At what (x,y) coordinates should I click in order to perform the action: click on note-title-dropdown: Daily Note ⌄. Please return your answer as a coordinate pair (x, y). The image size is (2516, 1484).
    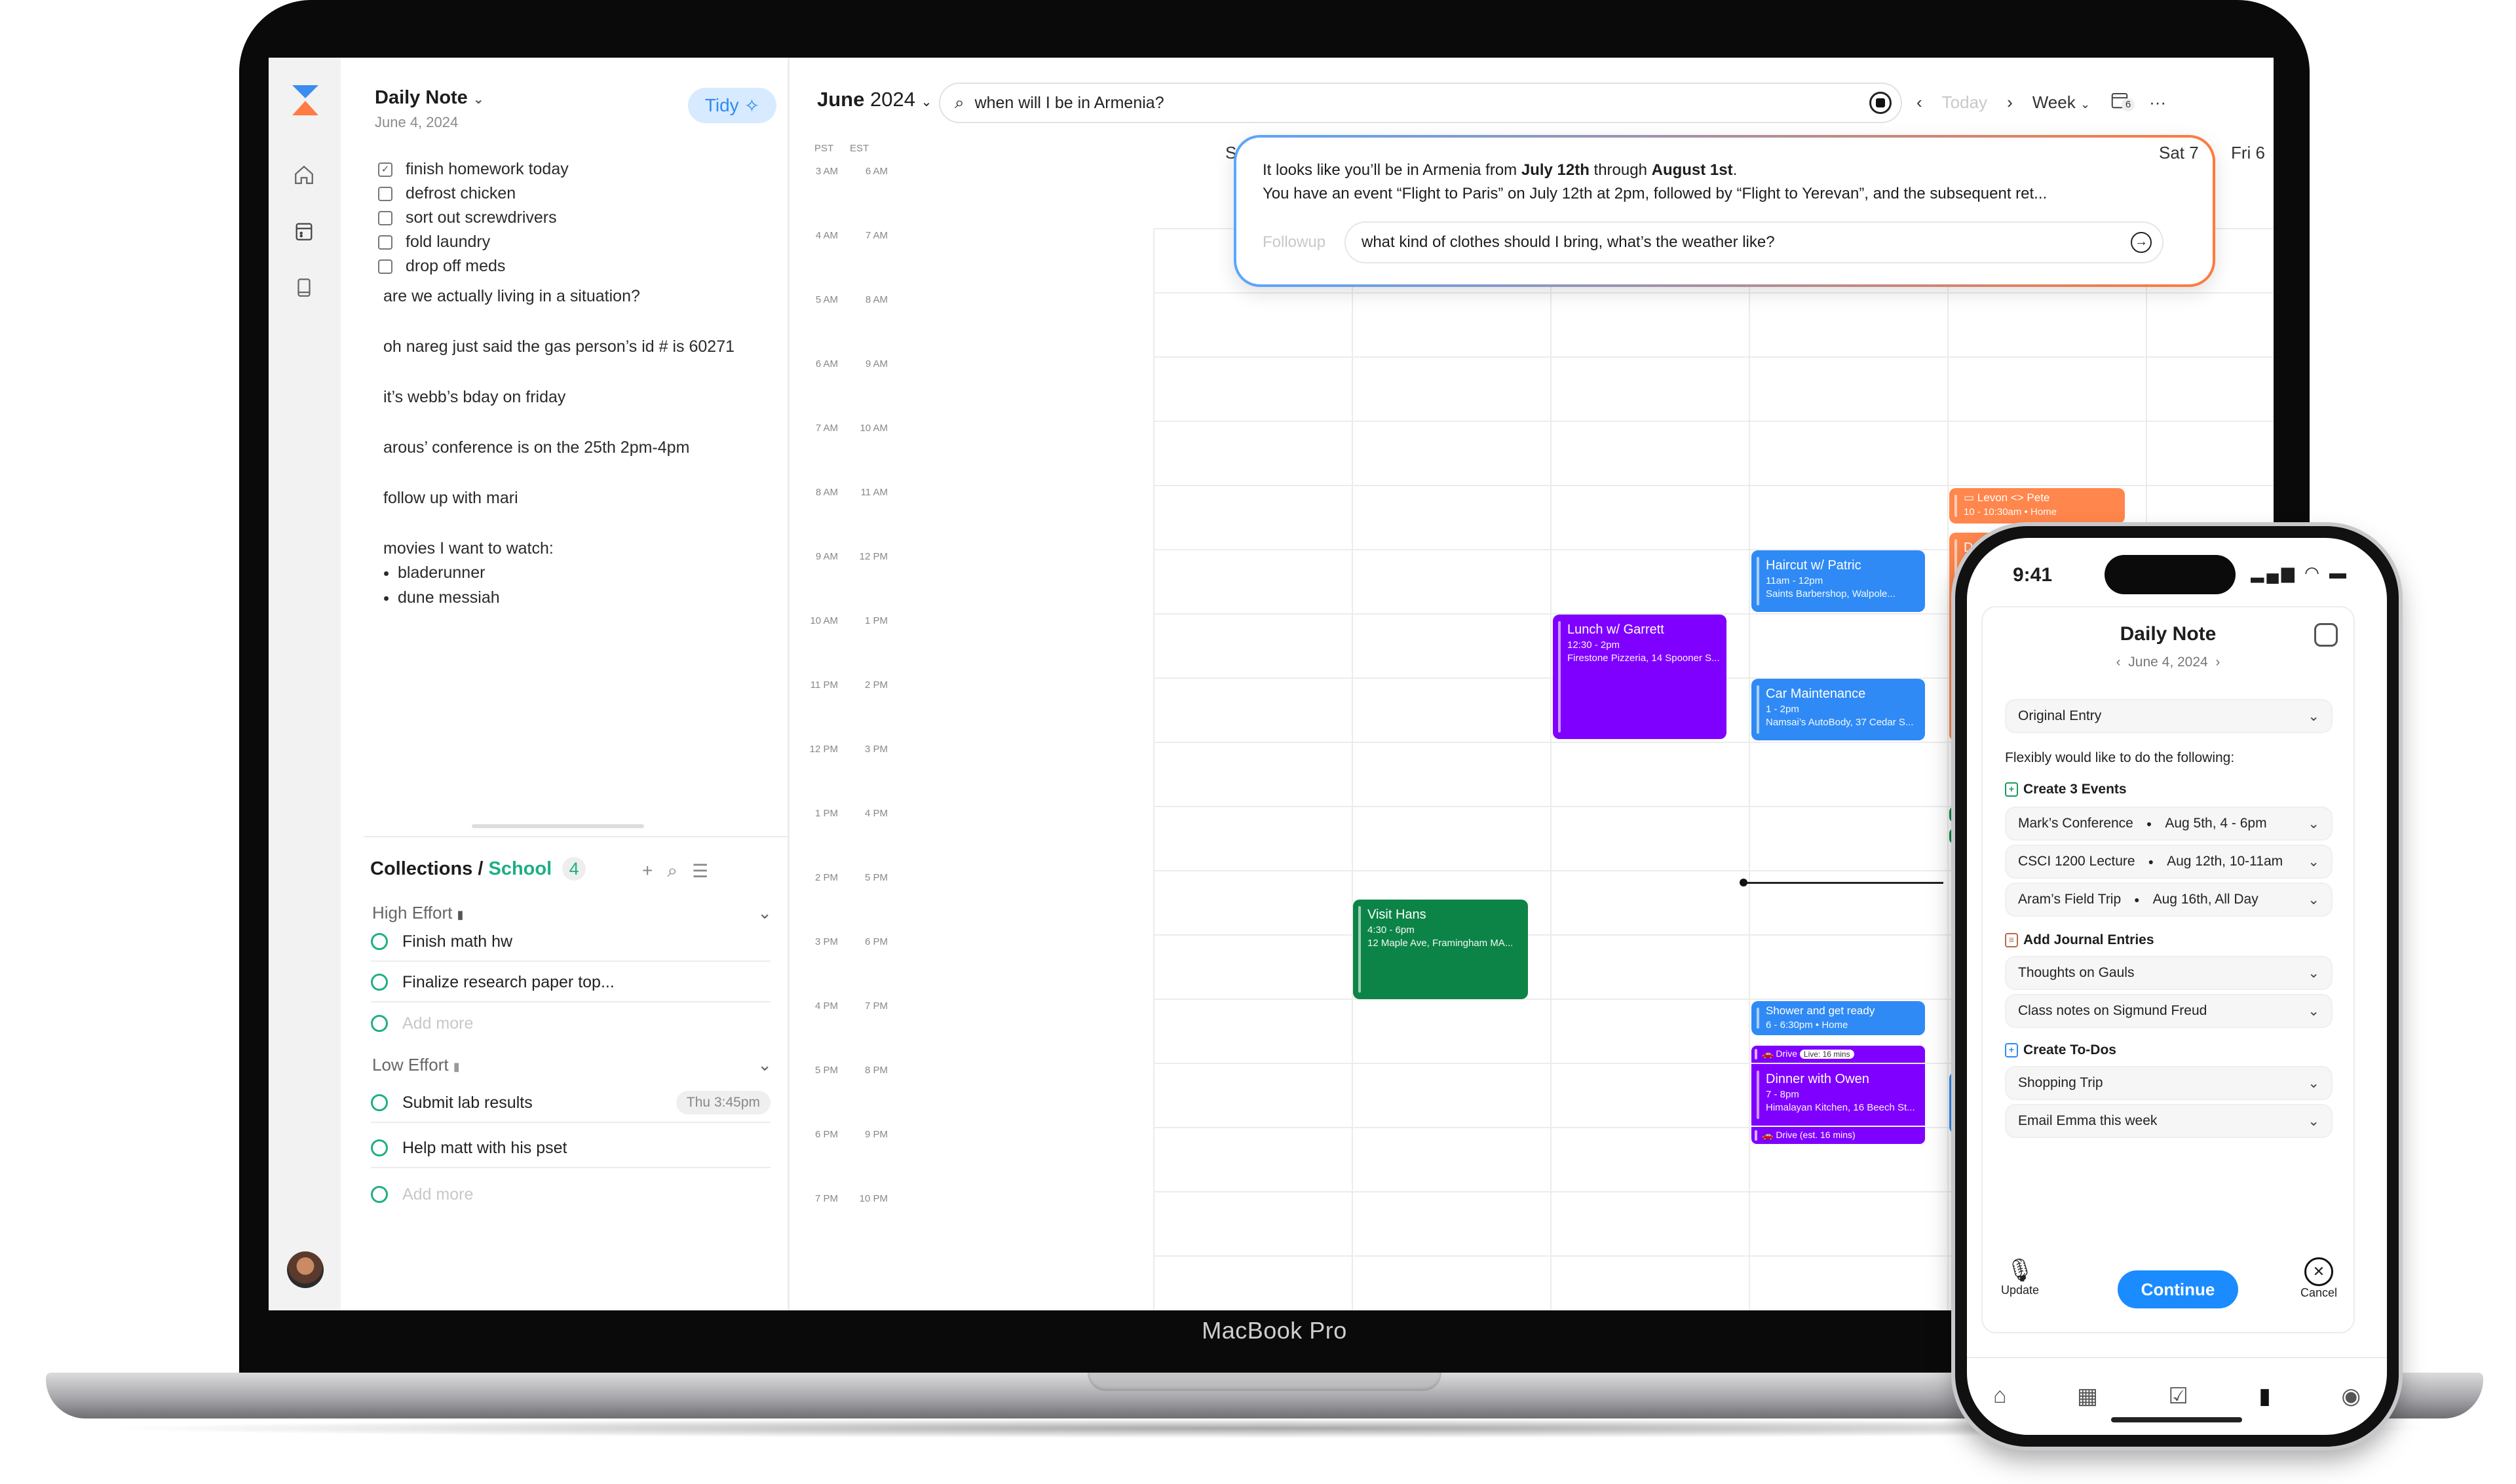
    Looking at the image, I should click on (429, 98).